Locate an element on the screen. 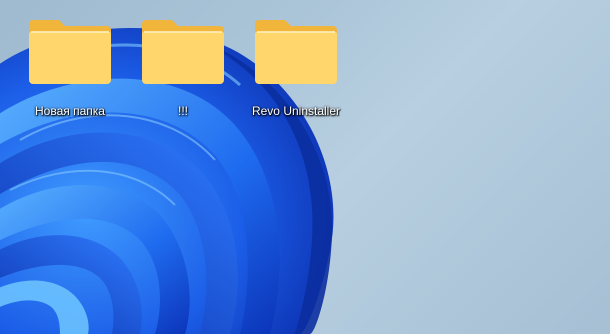 The width and height of the screenshot is (610, 334). desktop-icon-new-folder: Новая папка is located at coordinates (70, 69).